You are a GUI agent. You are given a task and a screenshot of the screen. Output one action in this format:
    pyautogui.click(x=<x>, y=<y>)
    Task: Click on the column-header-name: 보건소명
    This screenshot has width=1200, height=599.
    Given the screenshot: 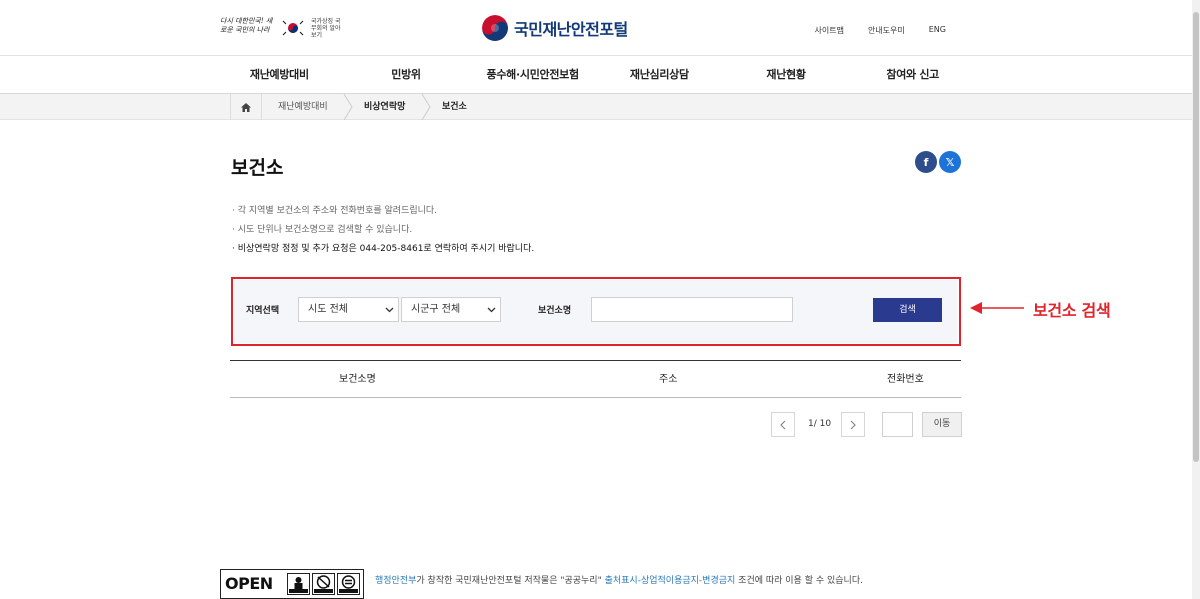 What is the action you would take?
    pyautogui.click(x=357, y=379)
    